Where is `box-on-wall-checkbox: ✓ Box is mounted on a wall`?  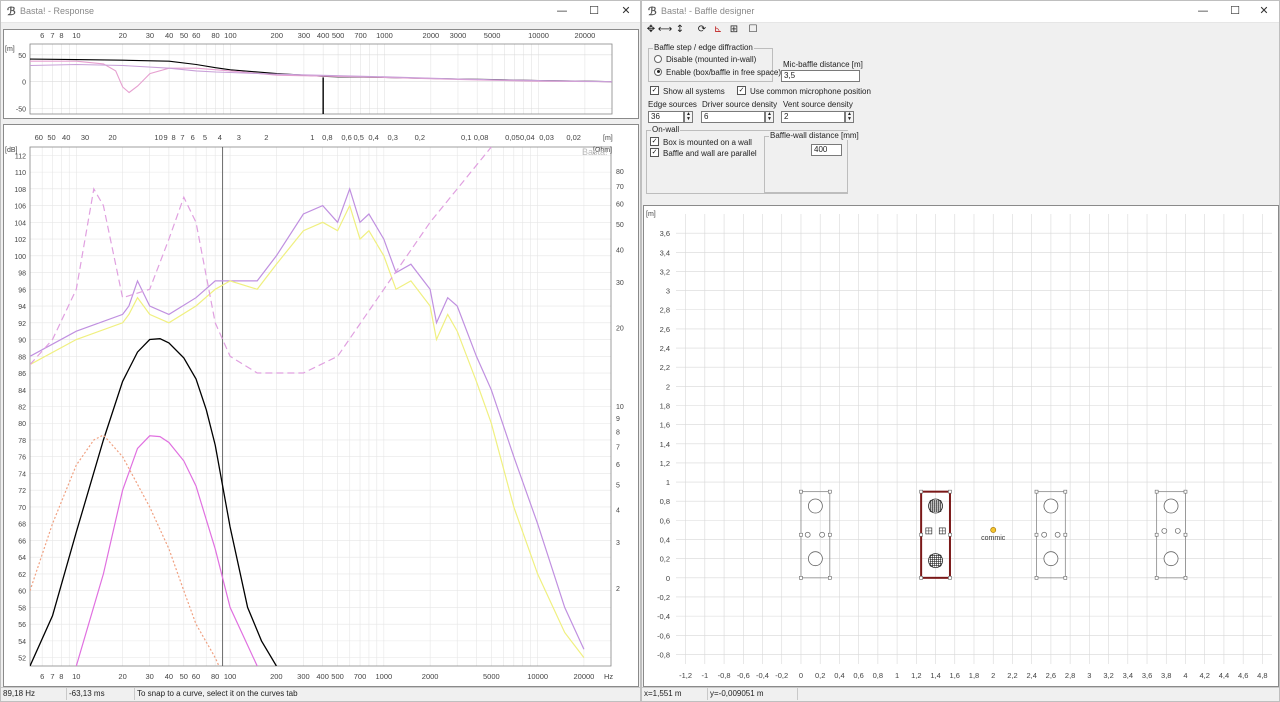
box-on-wall-checkbox: ✓ Box is mounted on a wall is located at coordinates (701, 142).